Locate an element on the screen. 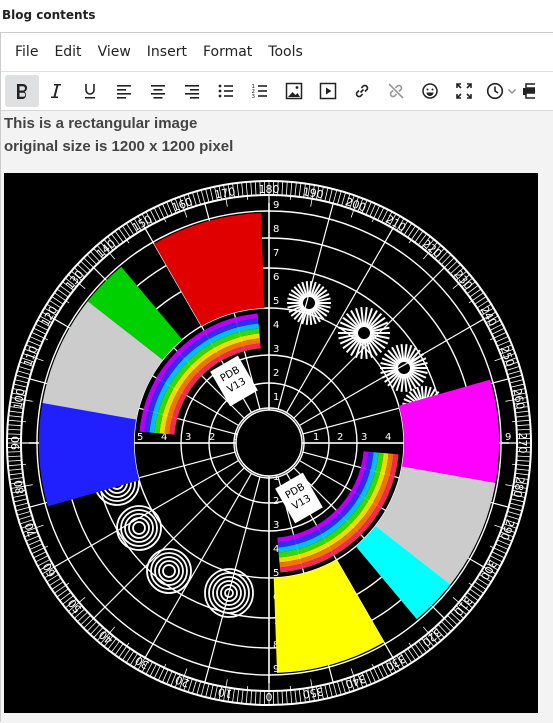  align-center-button is located at coordinates (158, 91).